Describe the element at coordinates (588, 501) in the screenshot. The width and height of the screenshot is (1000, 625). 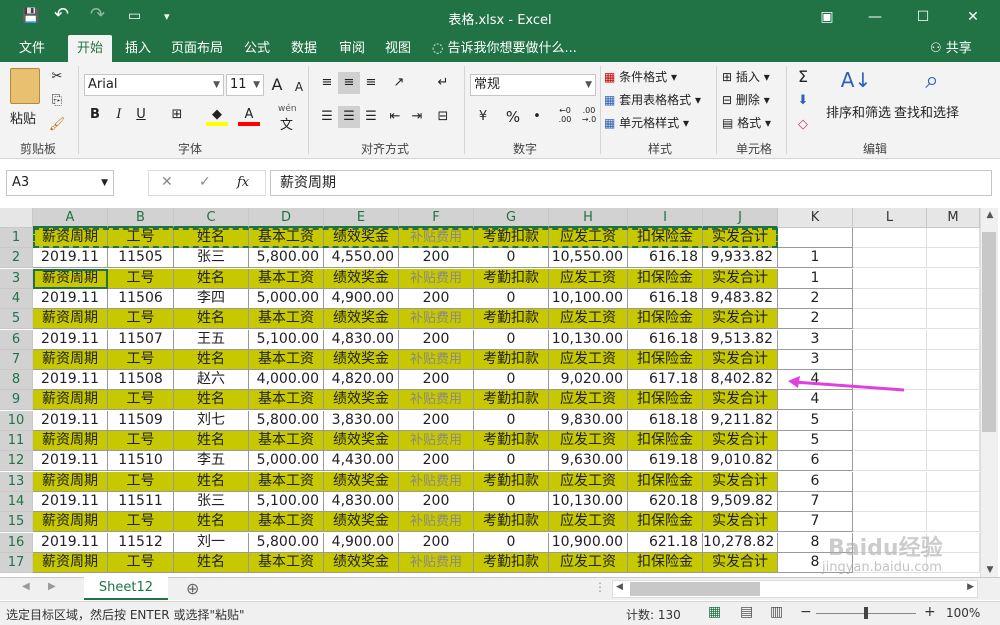
I see `table-cell: 10,130.00` at that location.